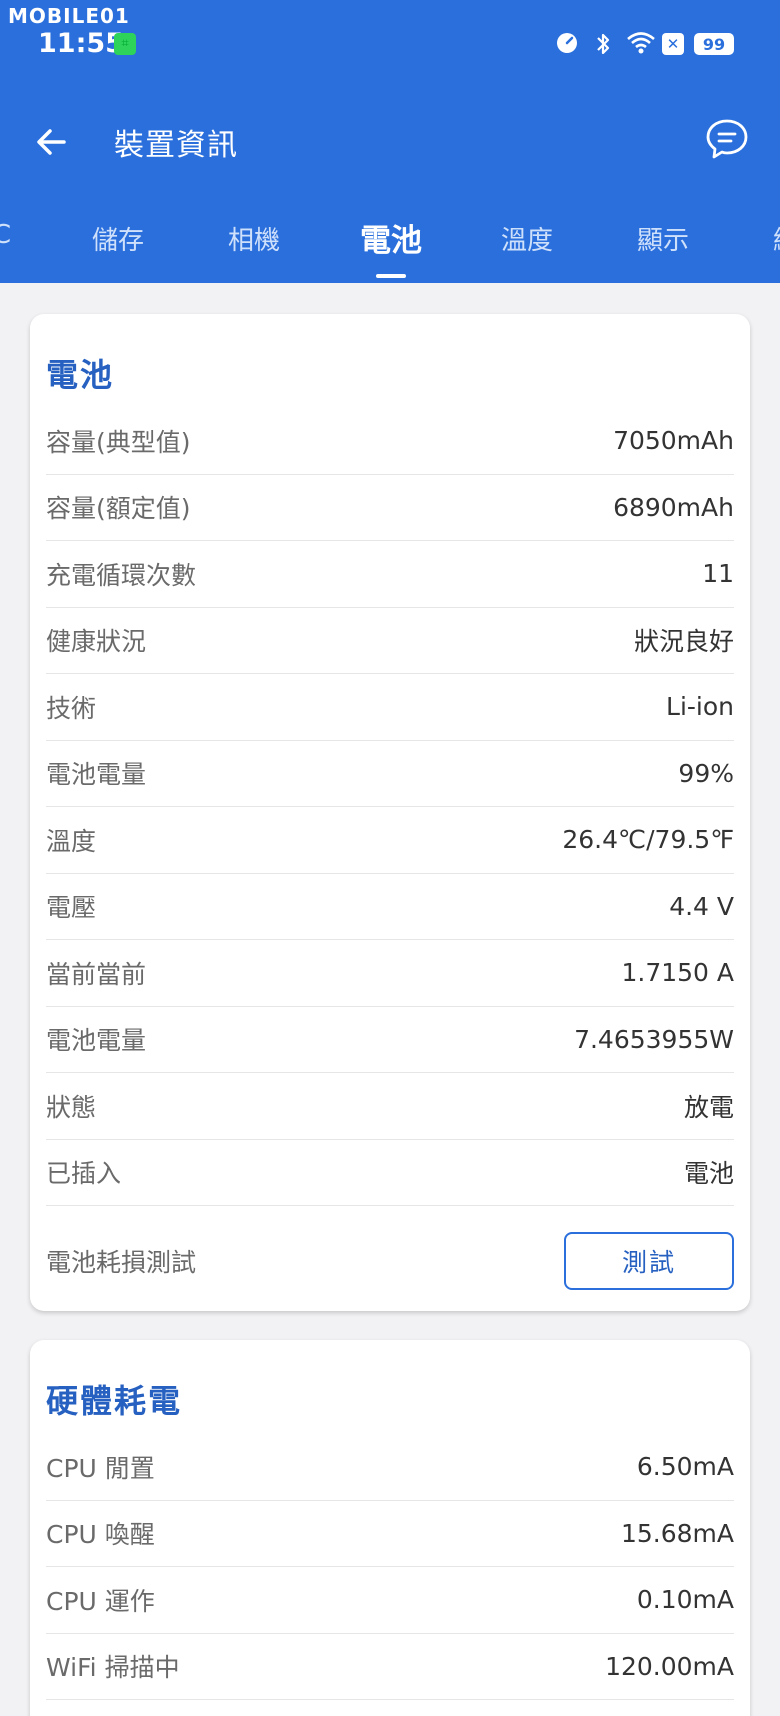  Describe the element at coordinates (96, 642) in the screenshot. I see `row-label: 健康狀況` at that location.